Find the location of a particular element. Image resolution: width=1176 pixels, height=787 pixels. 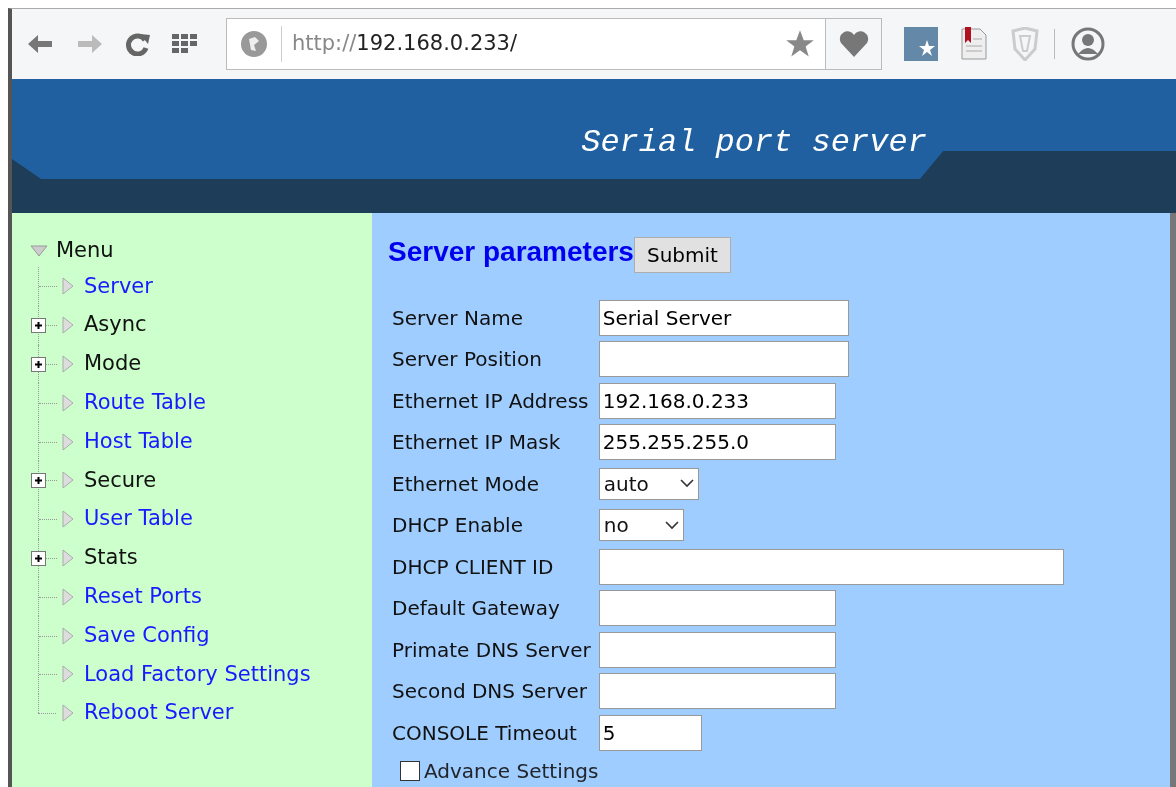

checkbox is located at coordinates (410, 770).